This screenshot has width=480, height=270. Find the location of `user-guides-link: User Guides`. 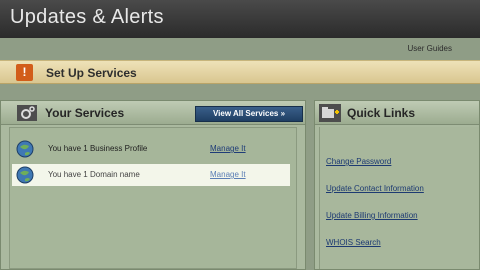

user-guides-link: User Guides is located at coordinates (430, 48).